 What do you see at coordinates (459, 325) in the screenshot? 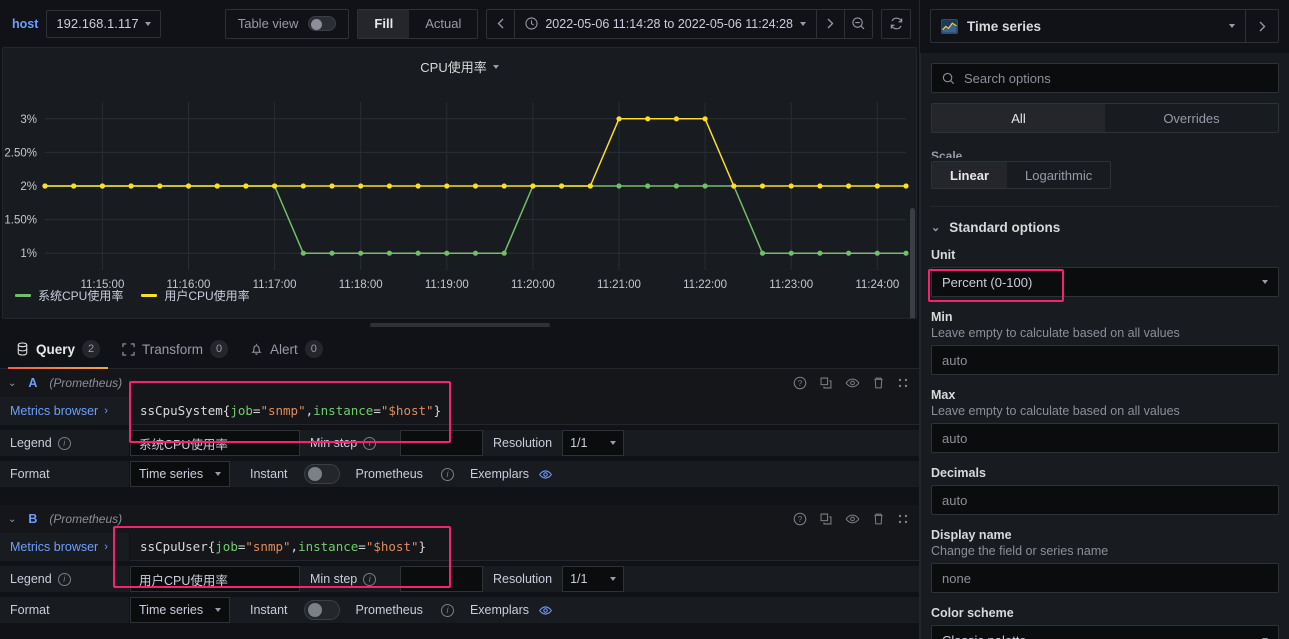
I see `pane-resize-handle` at bounding box center [459, 325].